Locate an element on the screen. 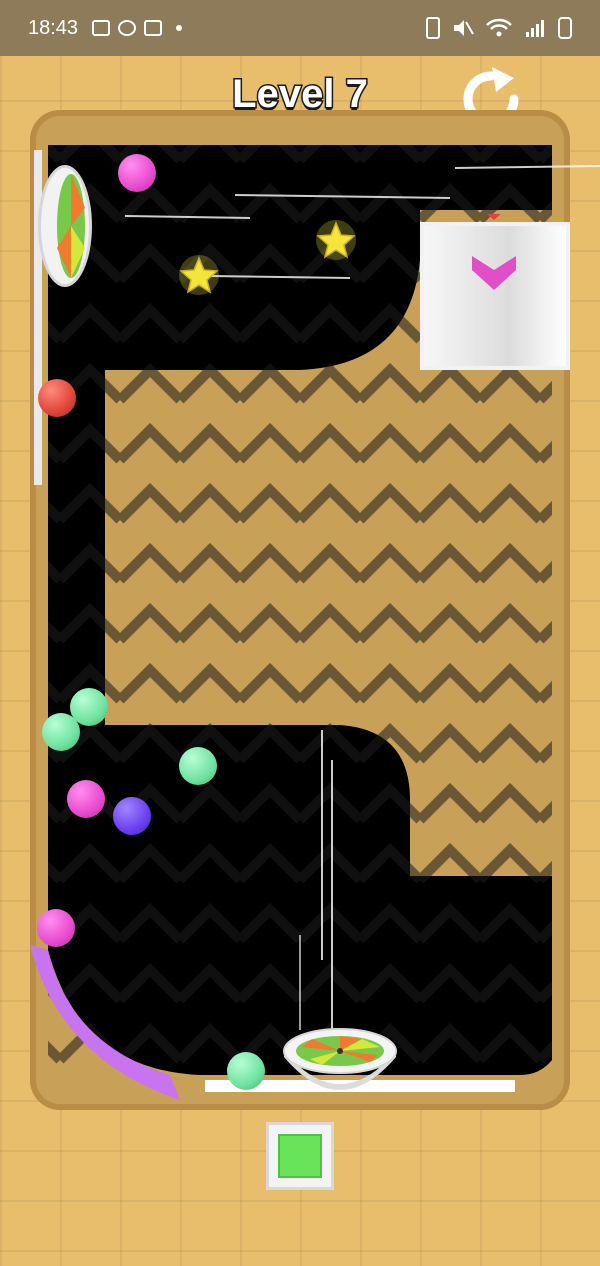 This screenshot has height=1266, width=600. goal-cup is located at coordinates (495, 296).